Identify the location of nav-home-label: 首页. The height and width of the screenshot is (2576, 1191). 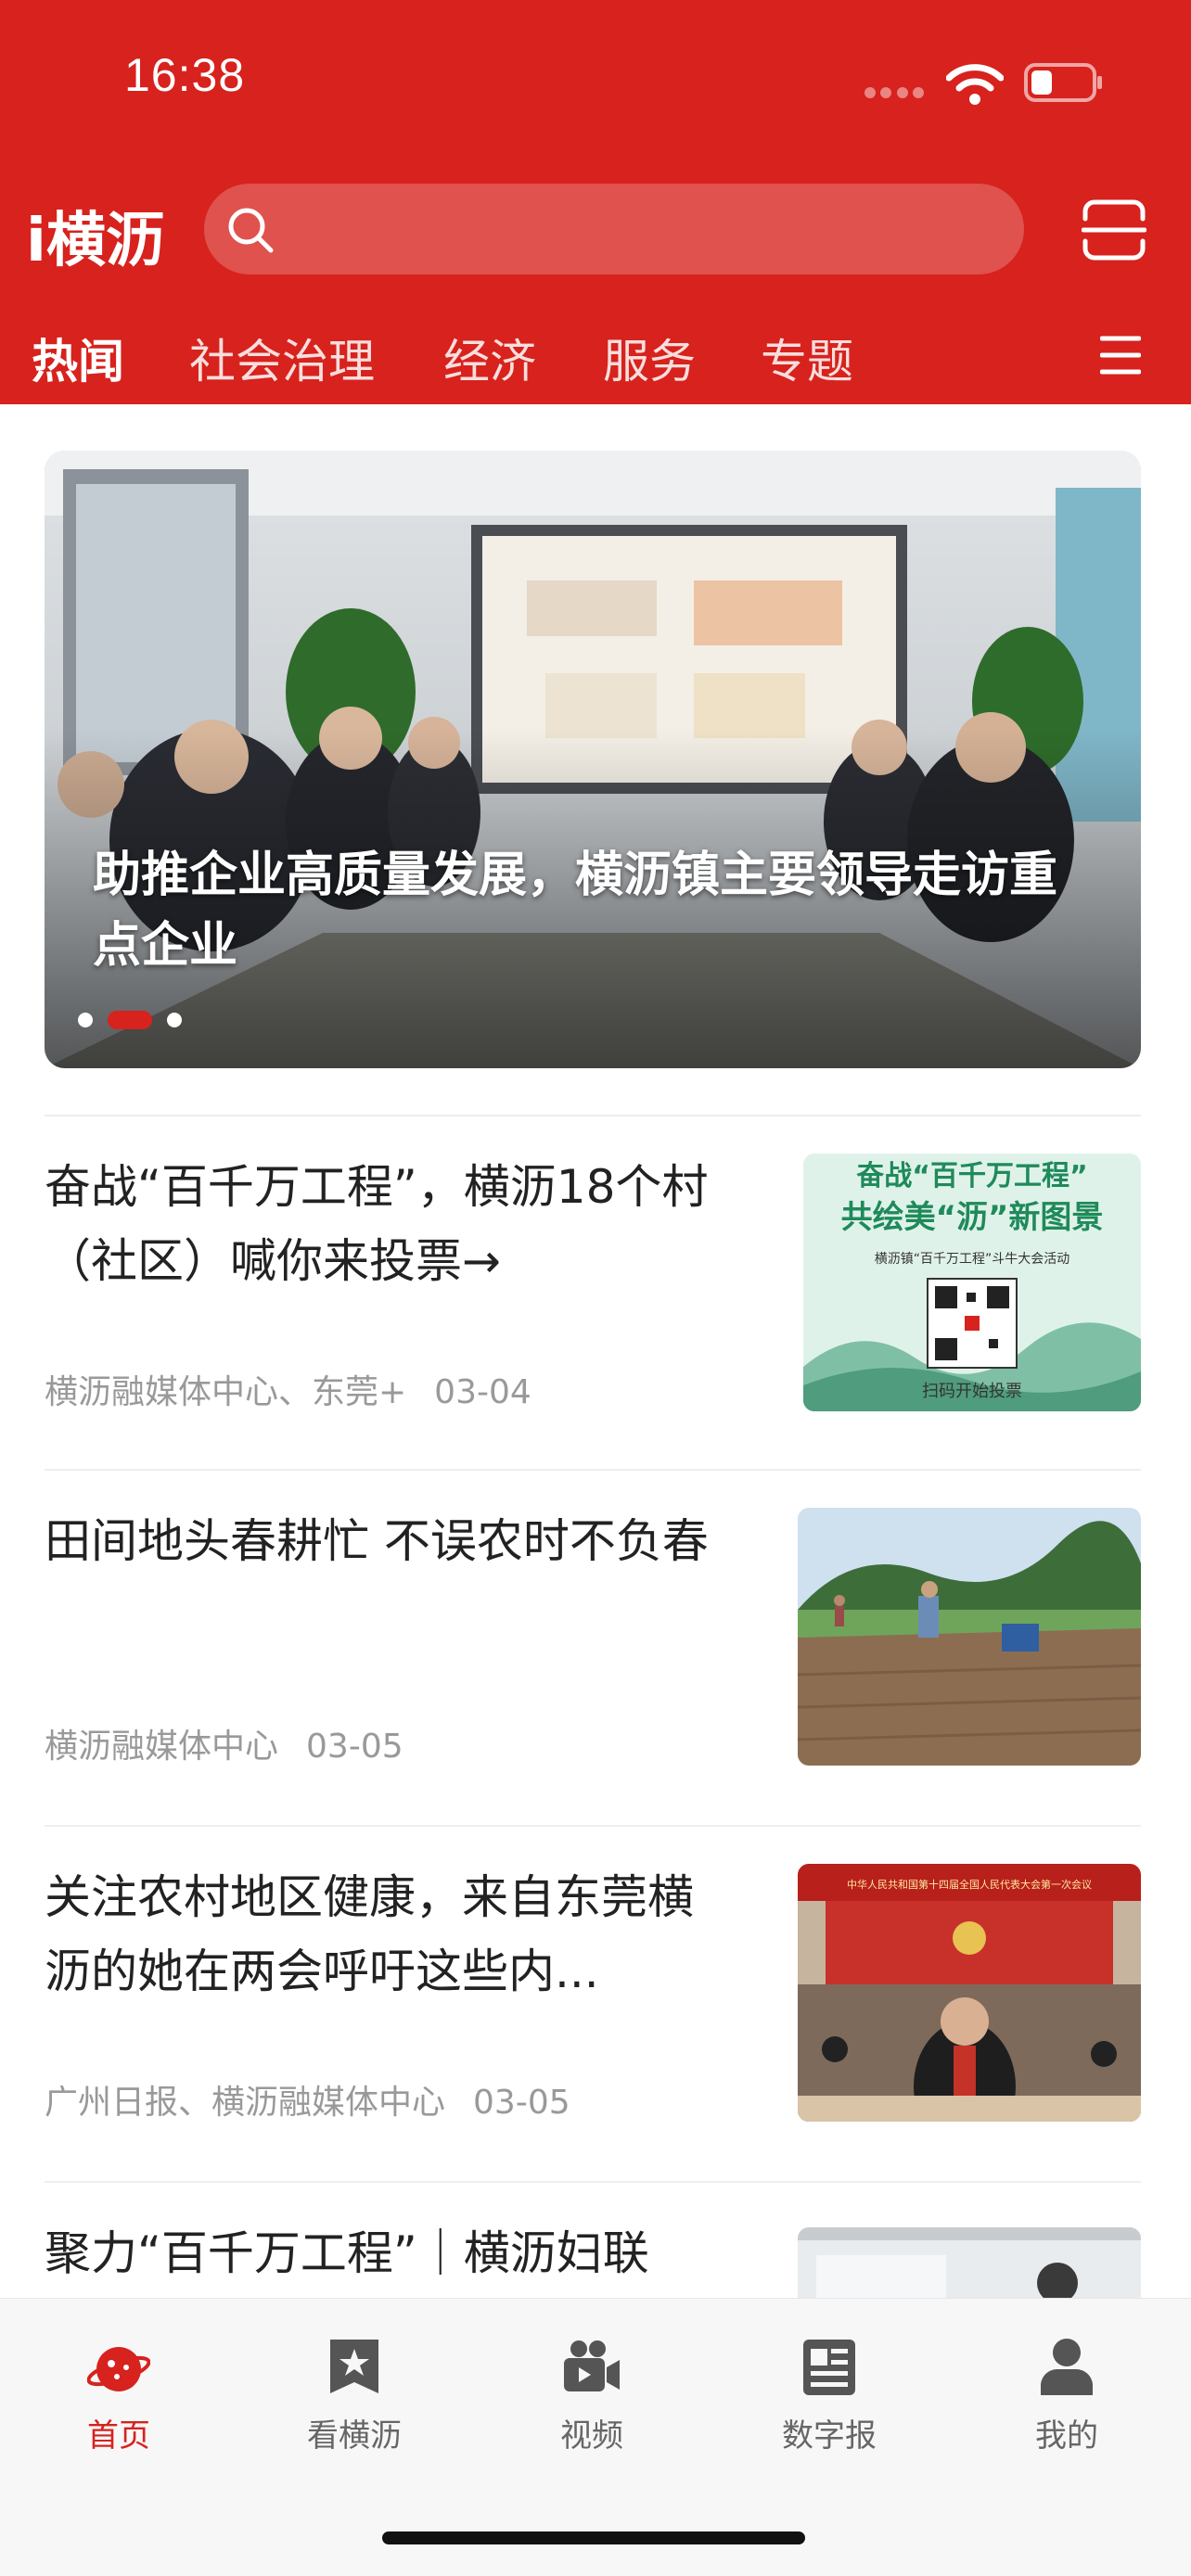
(118, 2436).